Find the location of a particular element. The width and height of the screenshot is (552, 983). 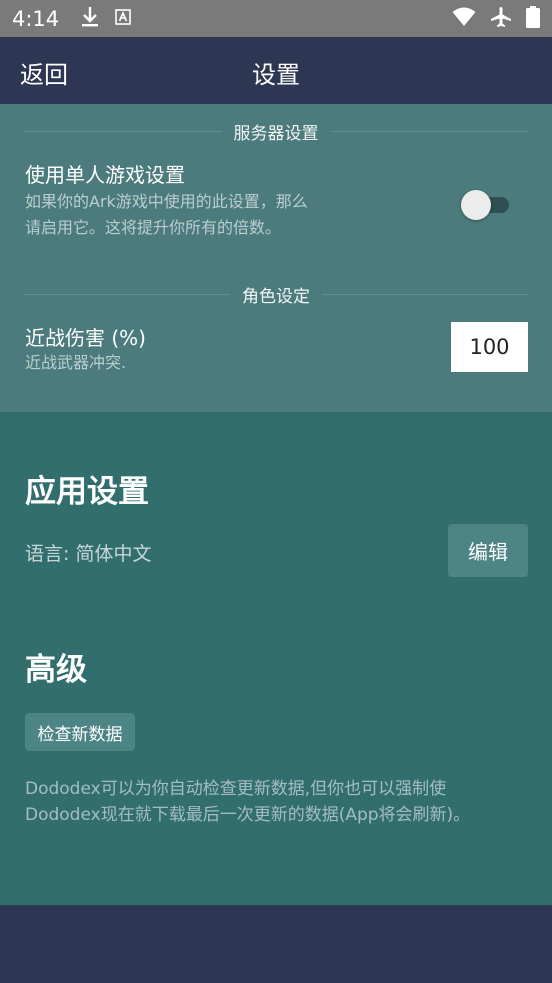

airplane-icon is located at coordinates (501, 19).